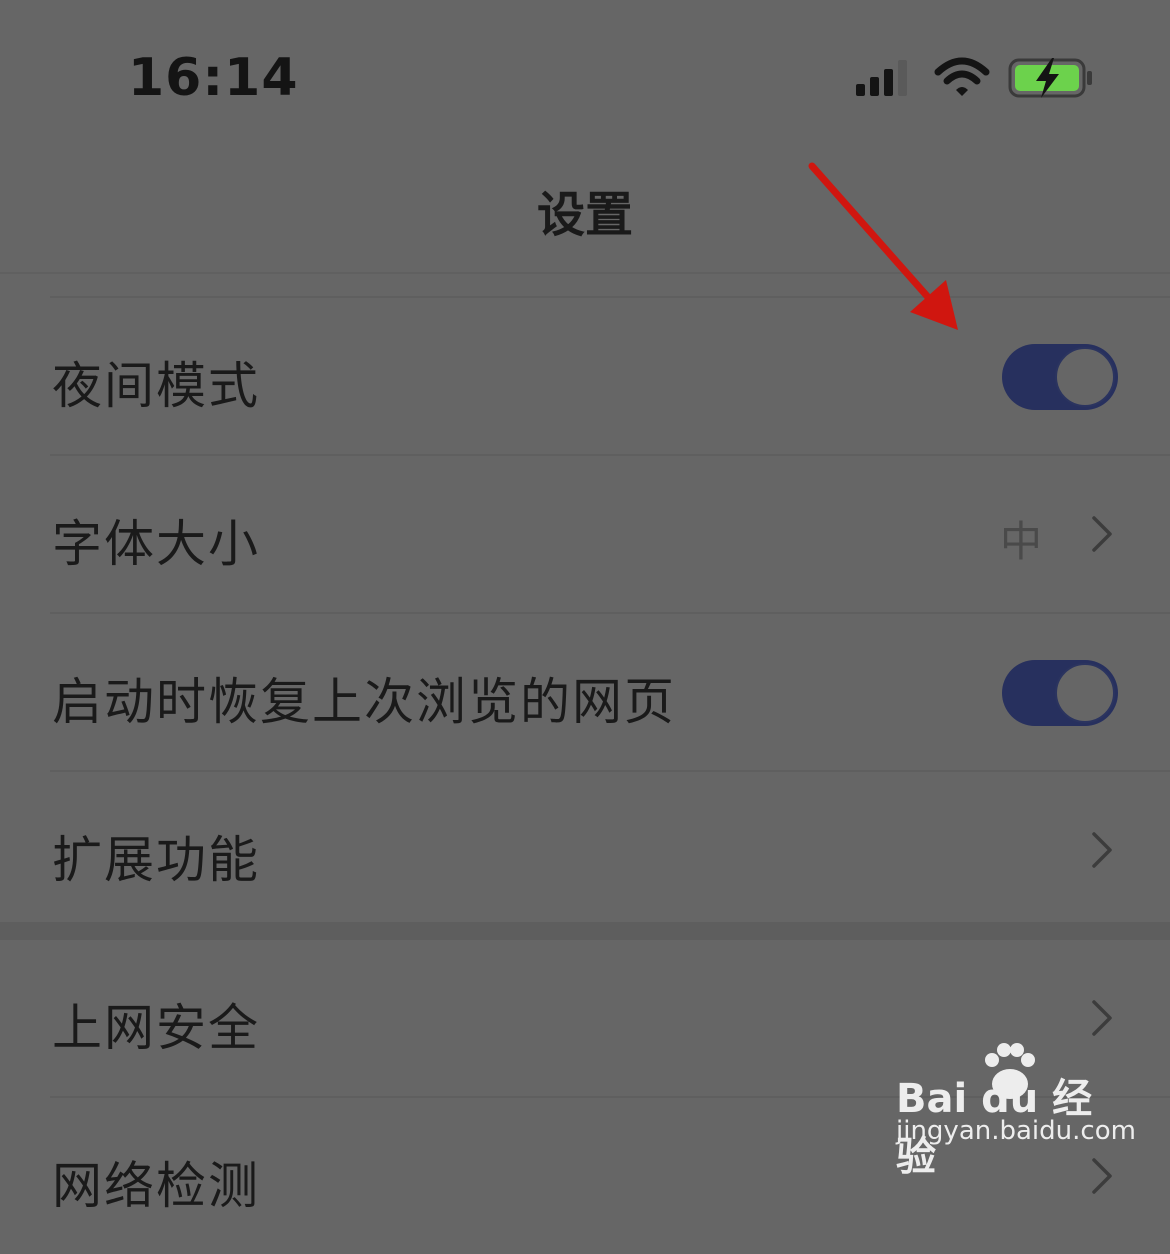  I want to click on baidu-jingyan-watermark: Bai du 经验 jingyan.baidu.com, so click(1016, 1111).